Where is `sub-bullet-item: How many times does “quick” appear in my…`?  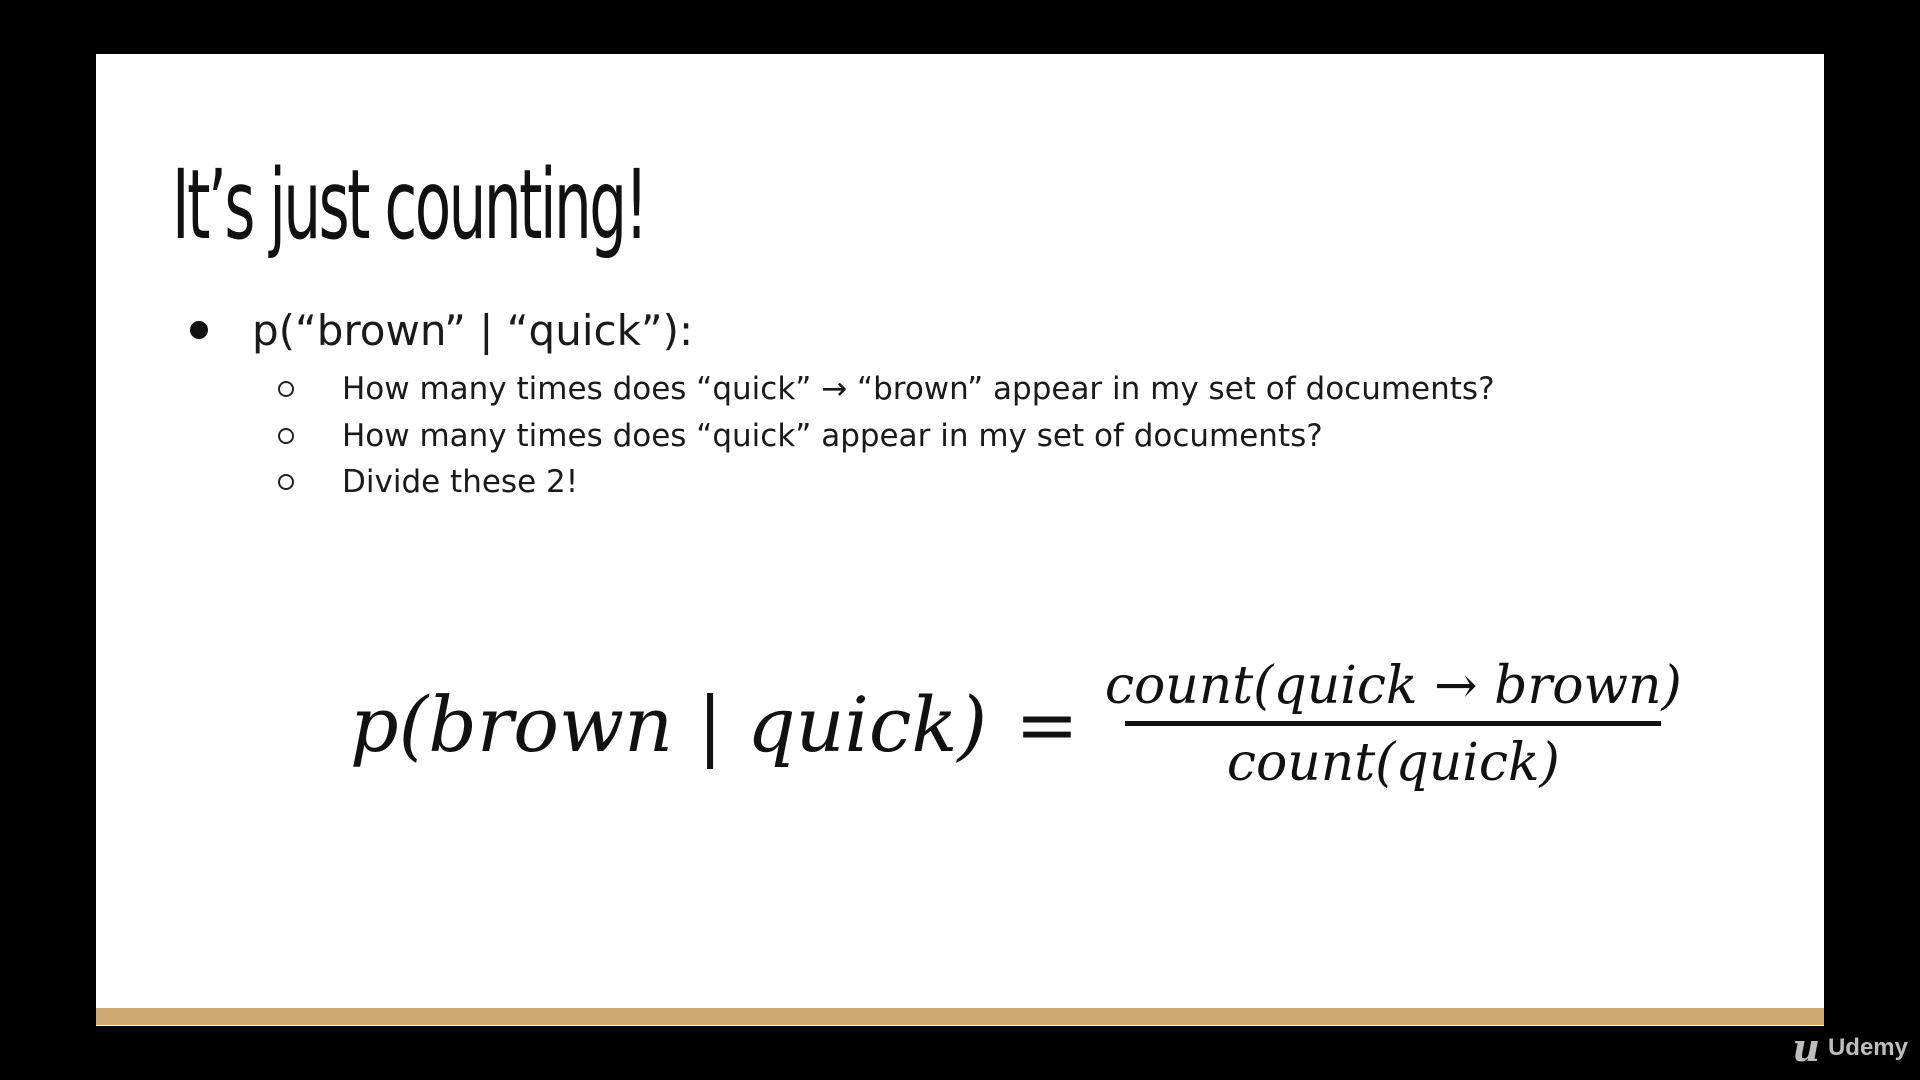 sub-bullet-item: How many times does “quick” appear in my… is located at coordinates (842, 436).